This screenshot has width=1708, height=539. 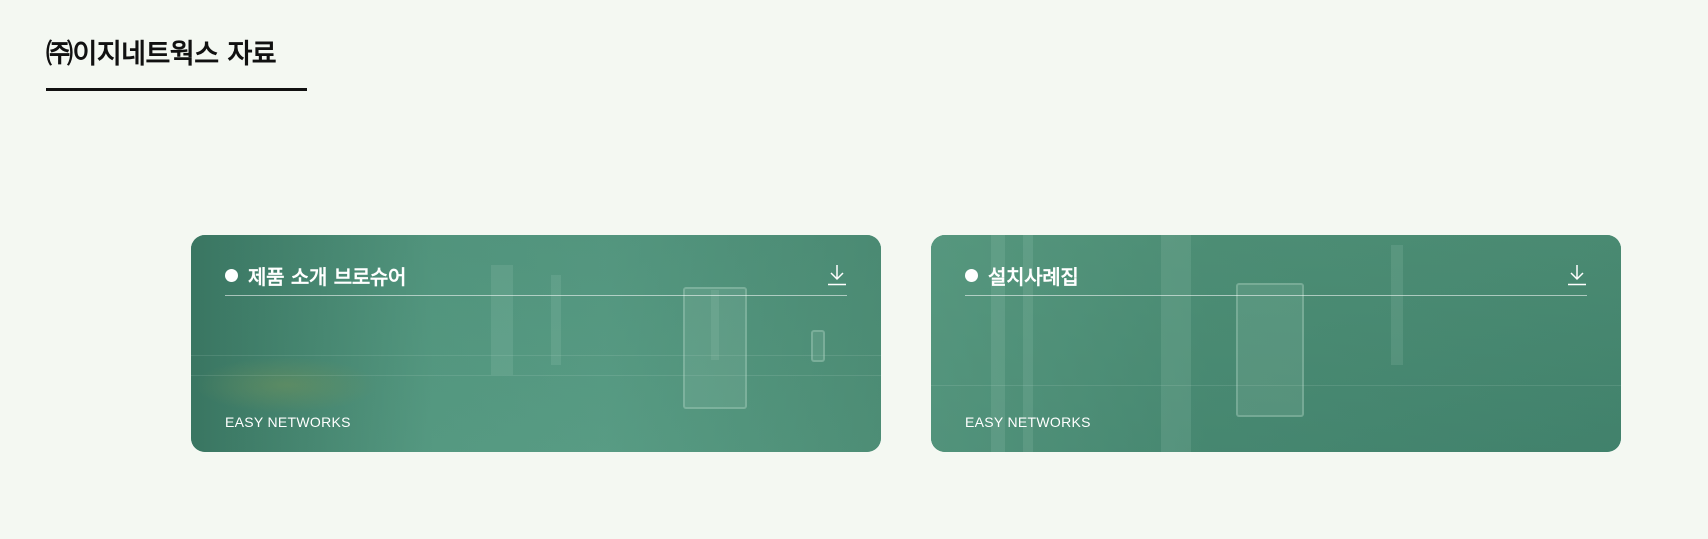 What do you see at coordinates (161, 54) in the screenshot?
I see `page-title: ㈜이지네트웍스 자료` at bounding box center [161, 54].